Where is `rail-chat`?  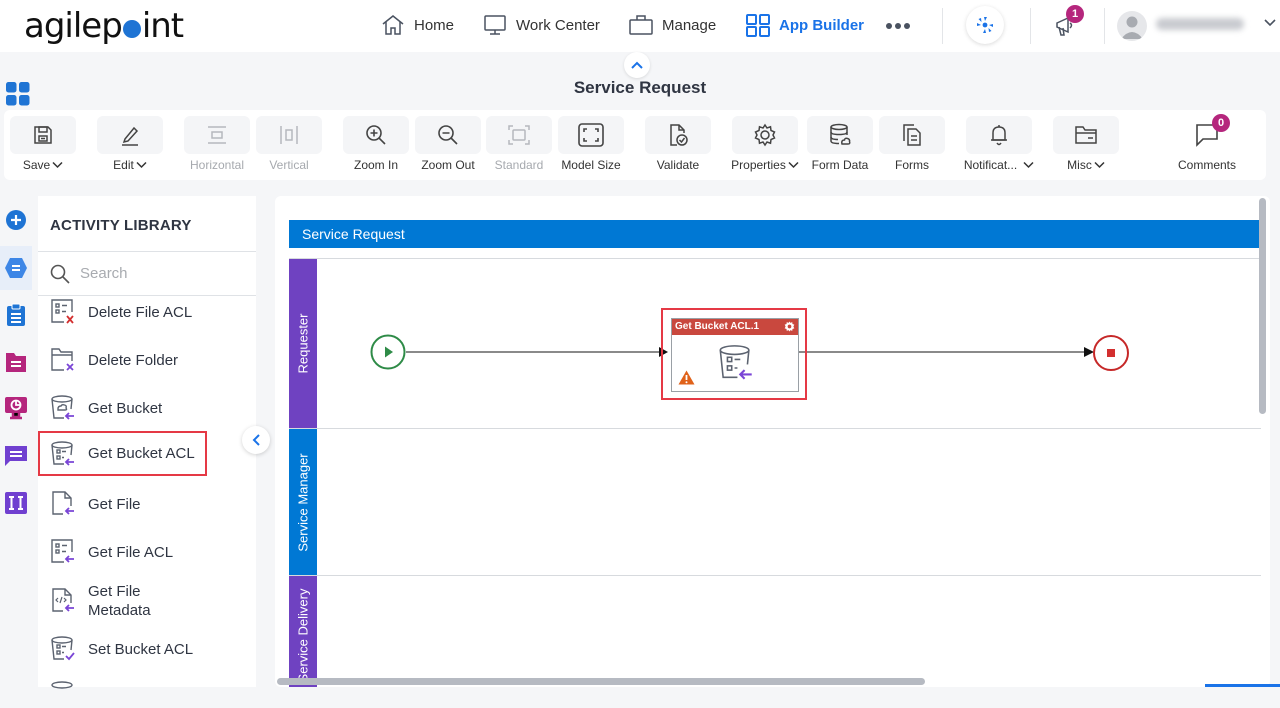
rail-chat is located at coordinates (16, 456).